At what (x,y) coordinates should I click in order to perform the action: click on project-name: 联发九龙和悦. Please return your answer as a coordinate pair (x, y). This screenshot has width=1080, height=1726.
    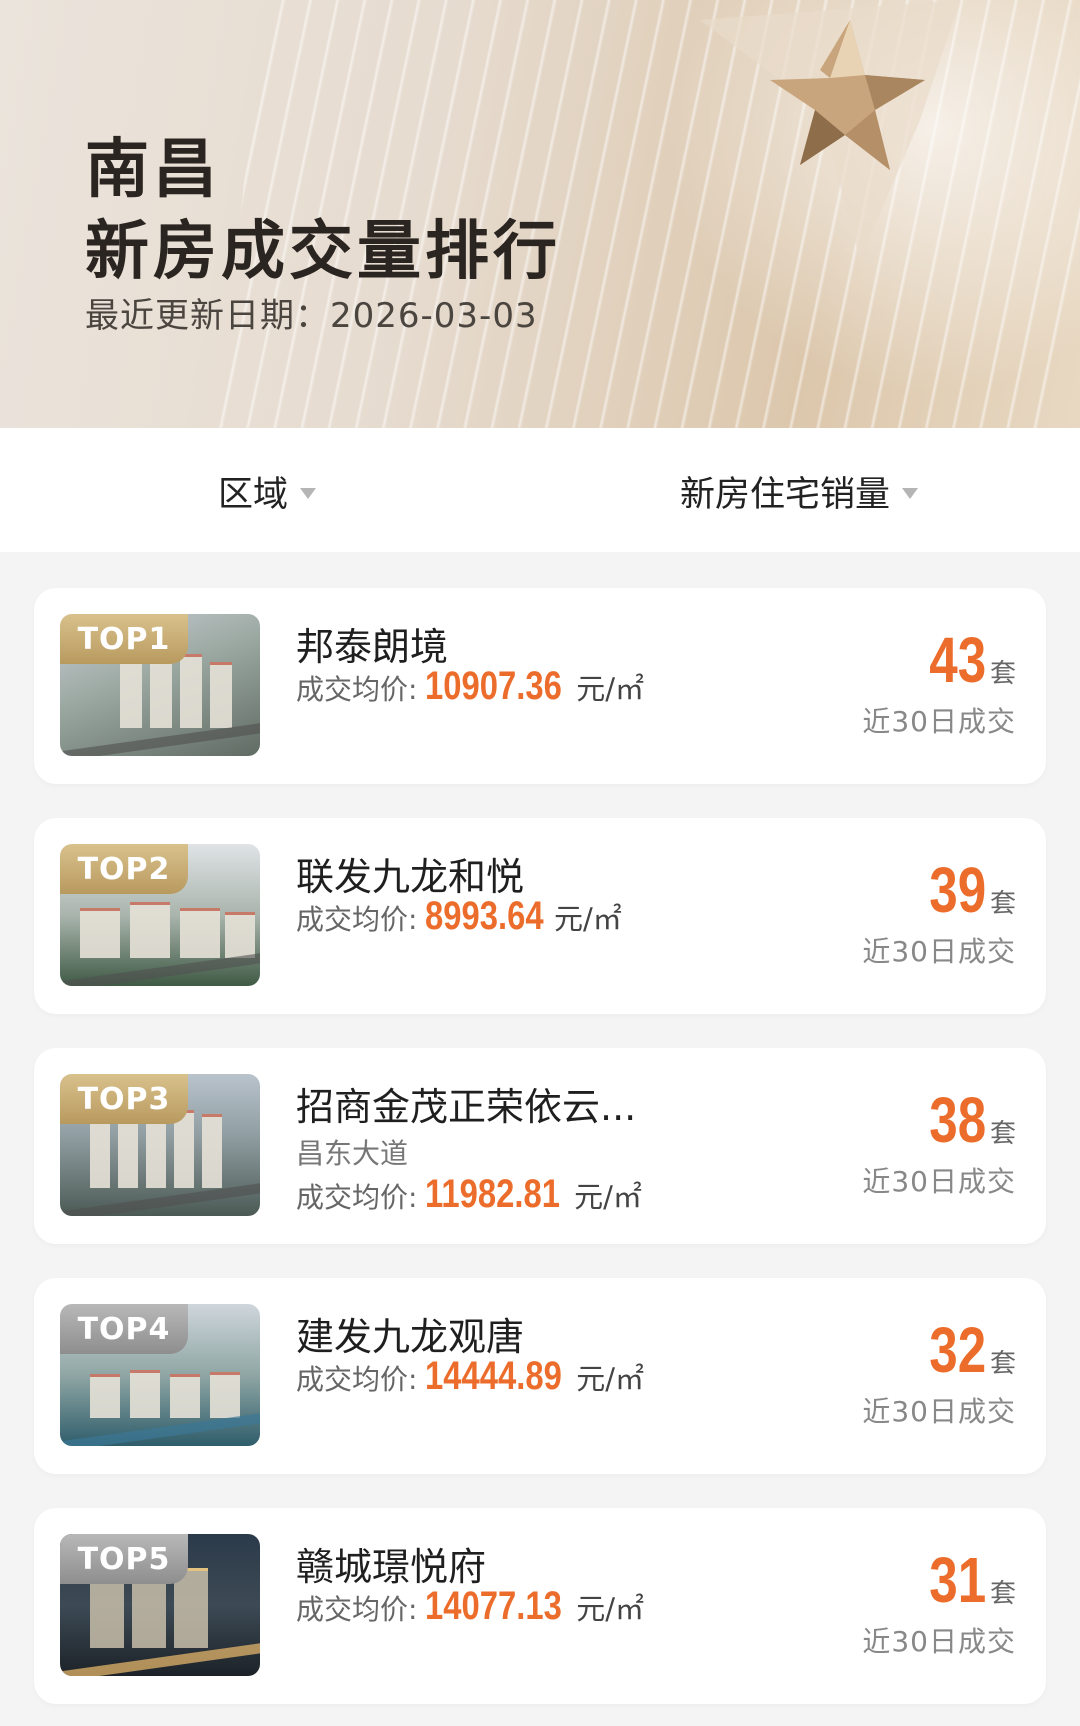
    Looking at the image, I should click on (410, 877).